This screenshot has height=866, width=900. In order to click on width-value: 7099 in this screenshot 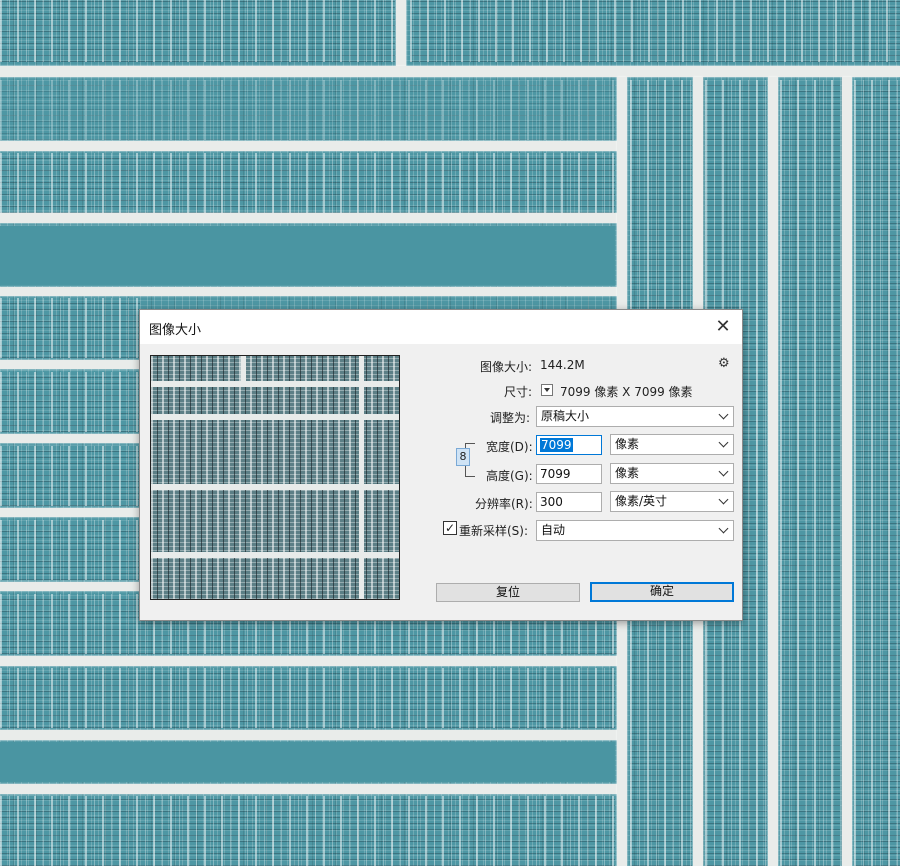, I will do `click(556, 445)`.